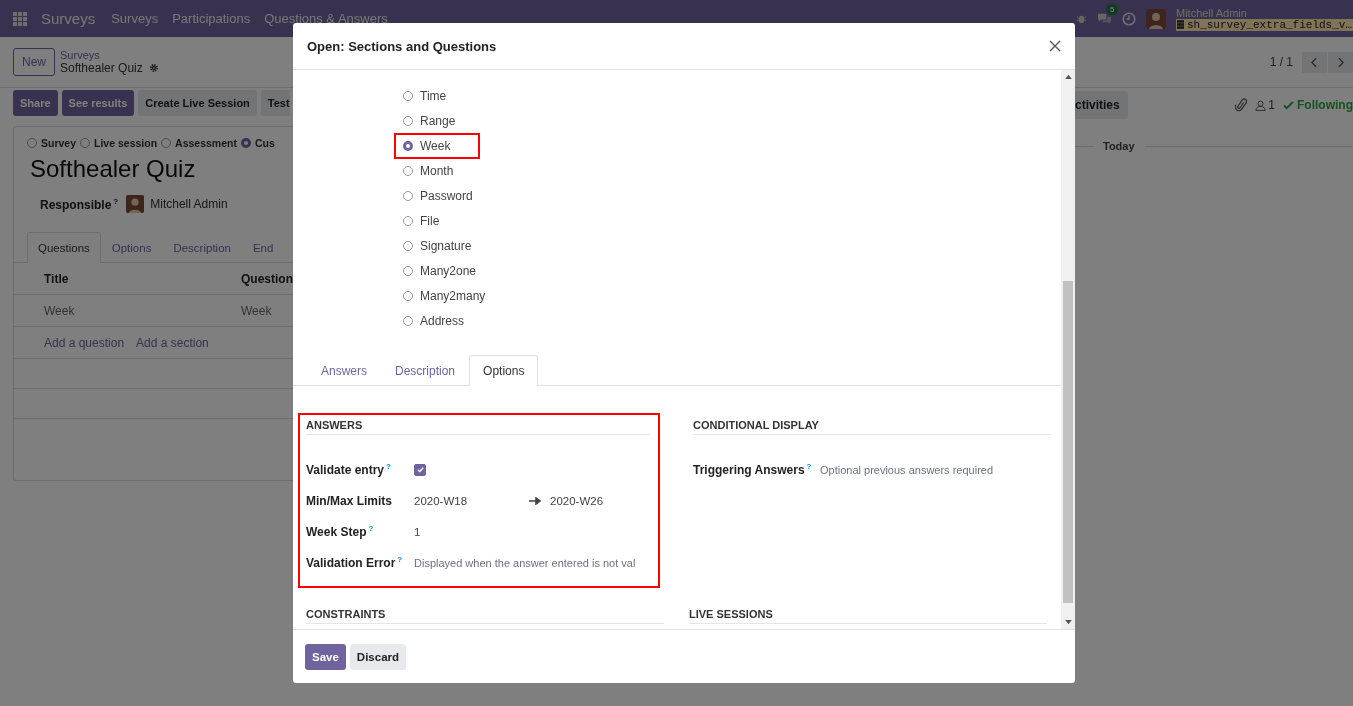 Image resolution: width=1353 pixels, height=706 pixels. What do you see at coordinates (189, 204) in the screenshot?
I see `responsible-name: Mitchell Admin` at bounding box center [189, 204].